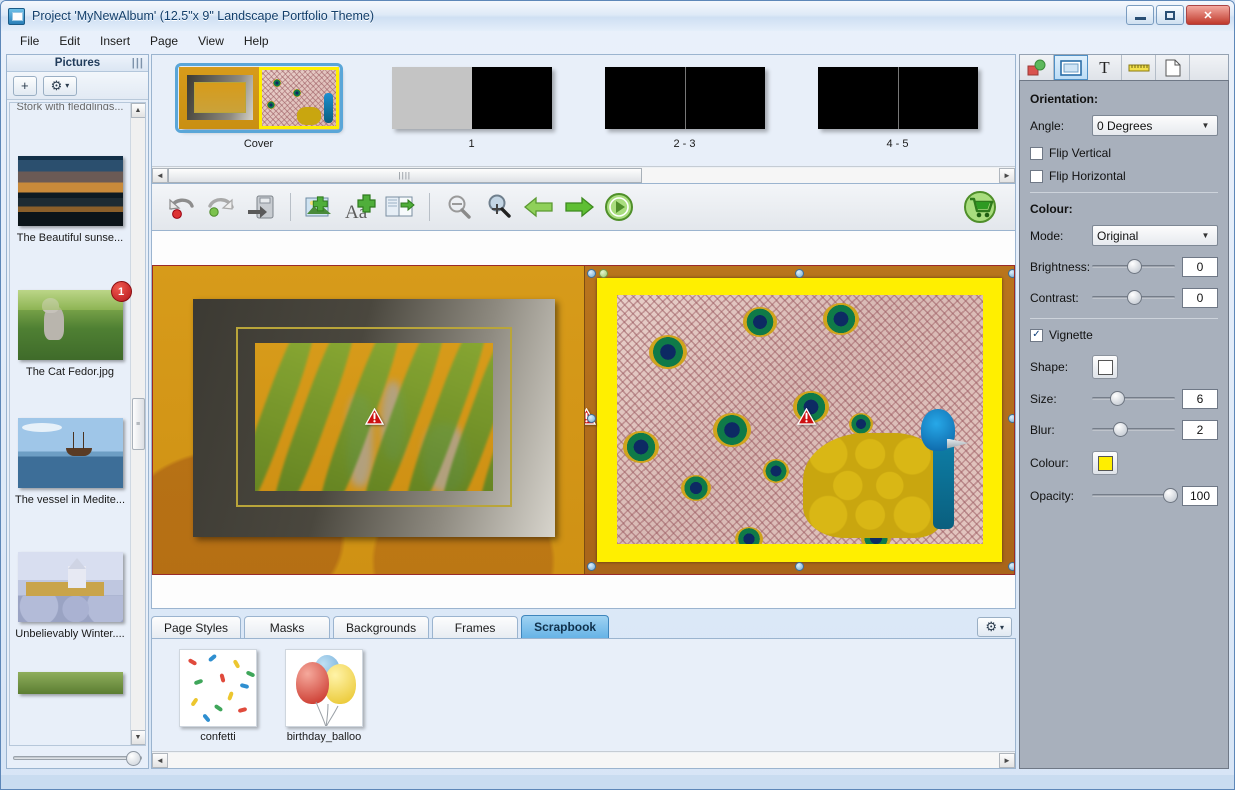 This screenshot has height=790, width=1235. What do you see at coordinates (1200, 266) in the screenshot?
I see `brightness-value: 0` at bounding box center [1200, 266].